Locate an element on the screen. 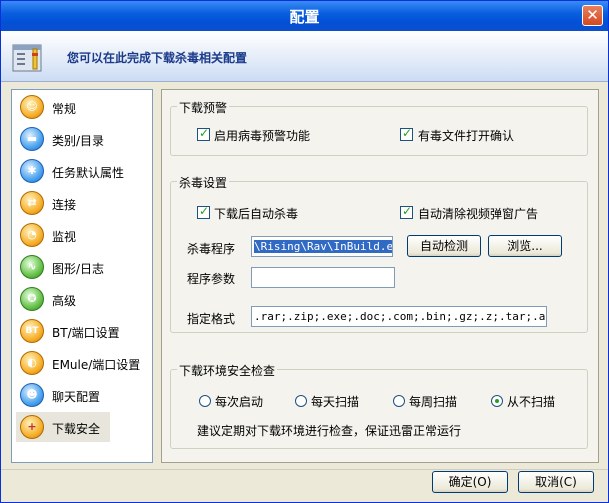 This screenshot has height=503, width=609. bt-icon: BT is located at coordinates (32, 331).